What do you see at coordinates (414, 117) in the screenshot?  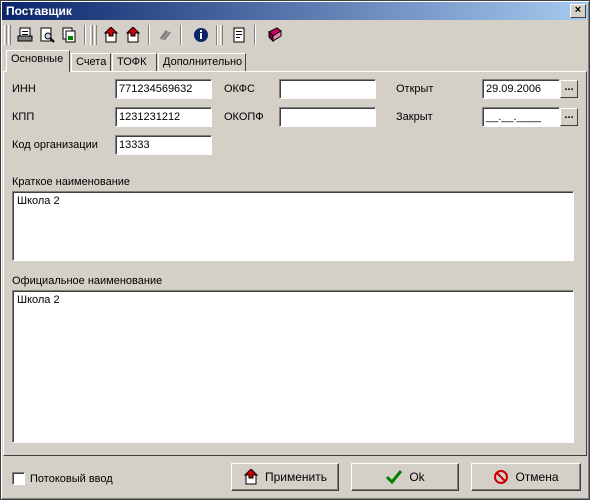 I see `closed-label: Закрыт` at bounding box center [414, 117].